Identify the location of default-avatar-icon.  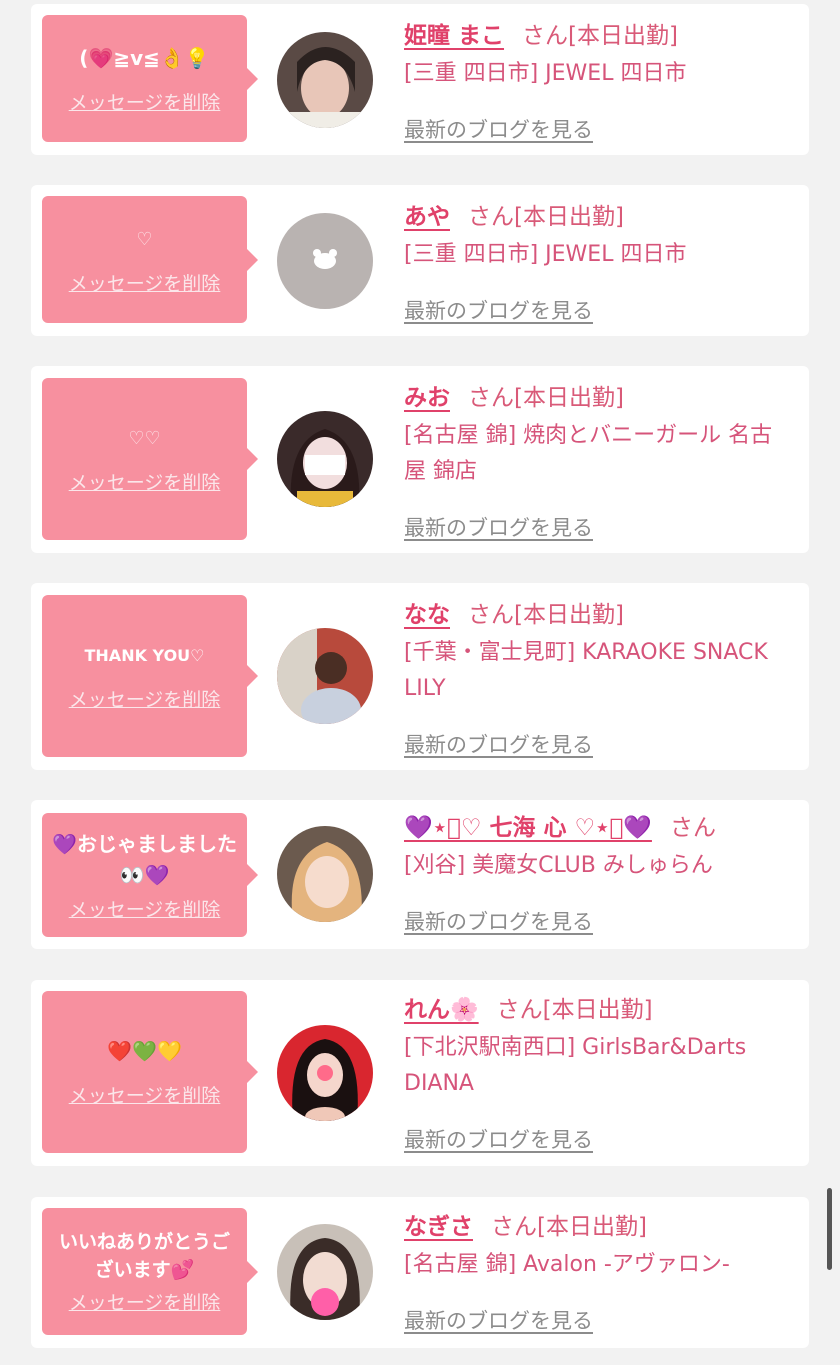
(325, 261).